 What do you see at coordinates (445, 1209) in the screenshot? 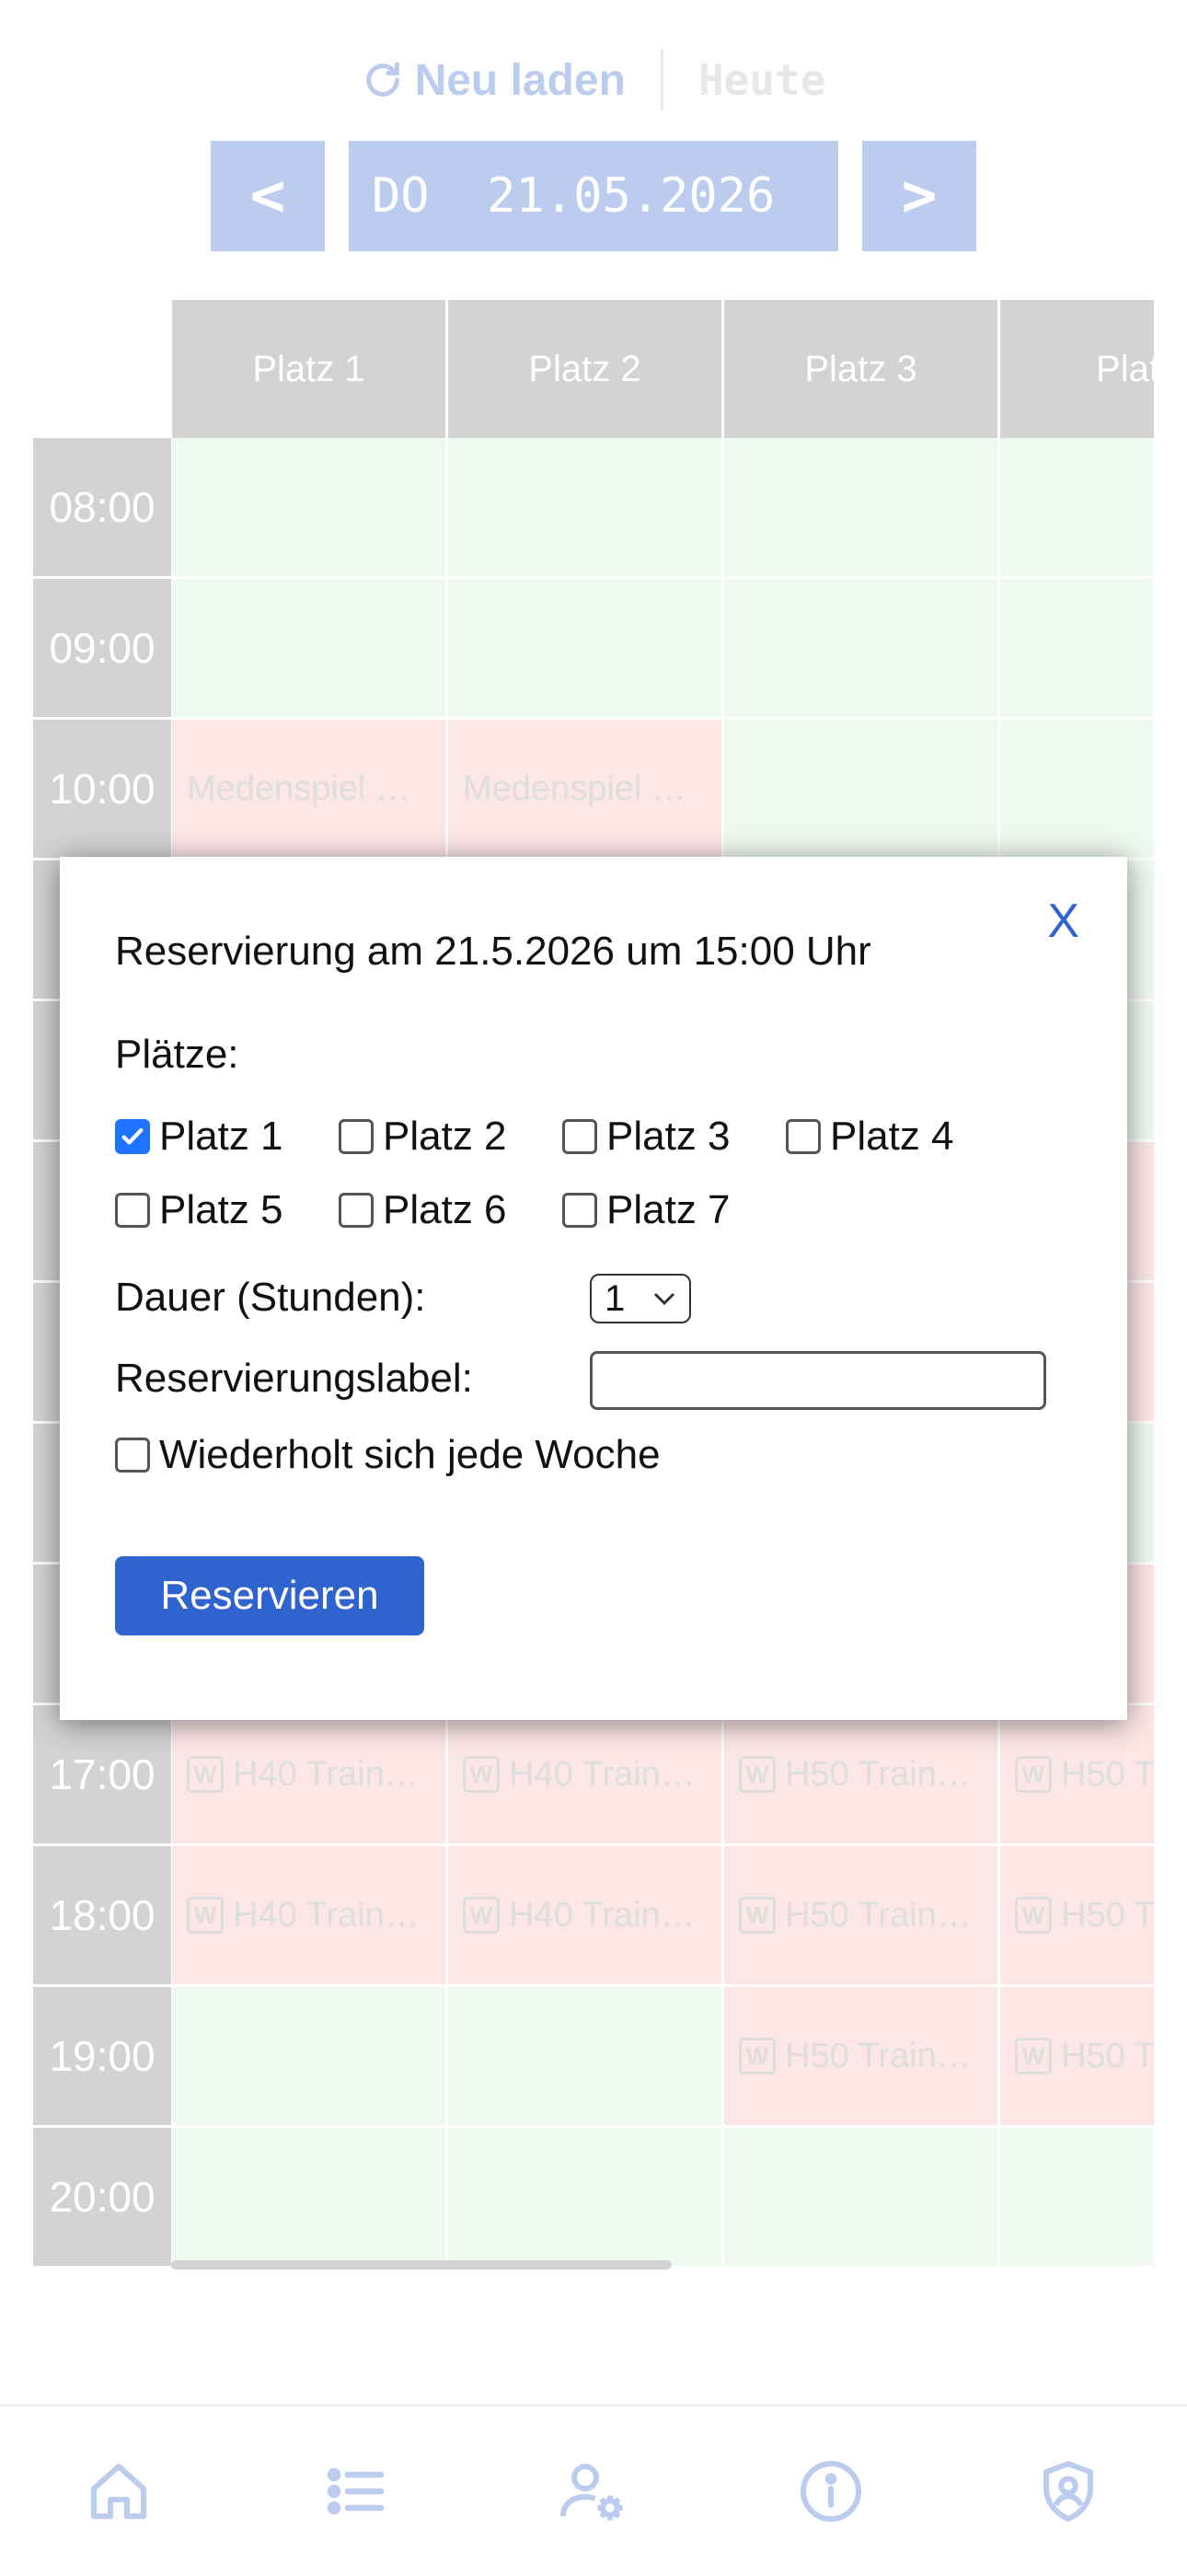
I see `court-option-label: Platz 6` at bounding box center [445, 1209].